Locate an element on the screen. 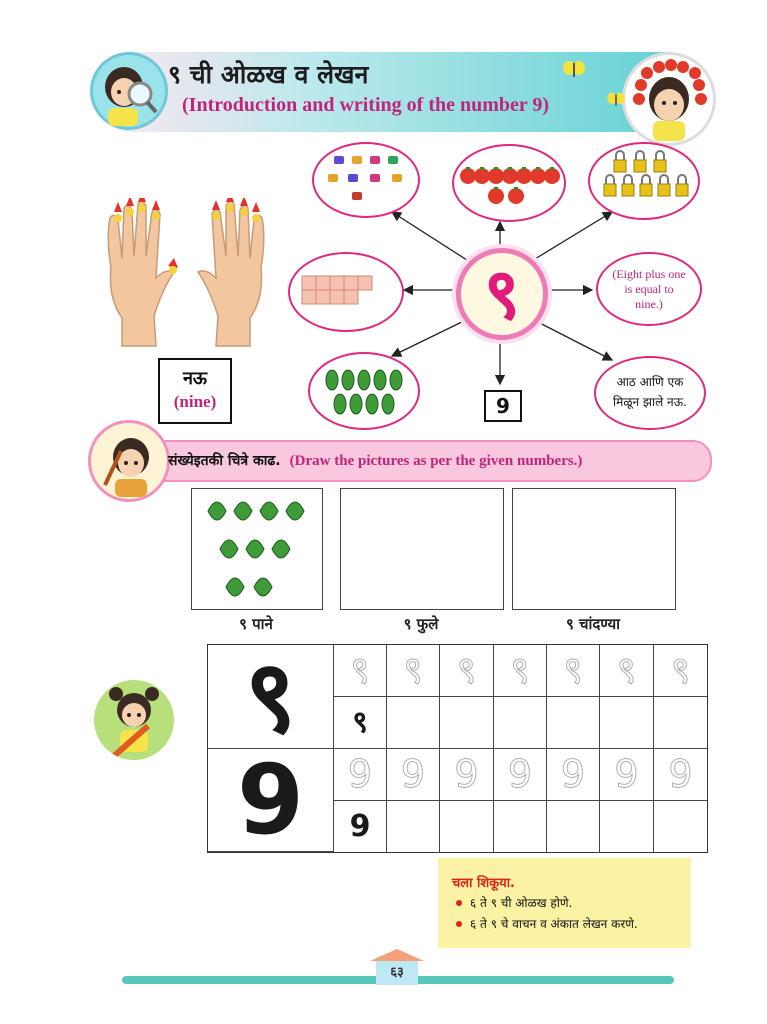  girl-with-brush-illustration is located at coordinates (129, 461).